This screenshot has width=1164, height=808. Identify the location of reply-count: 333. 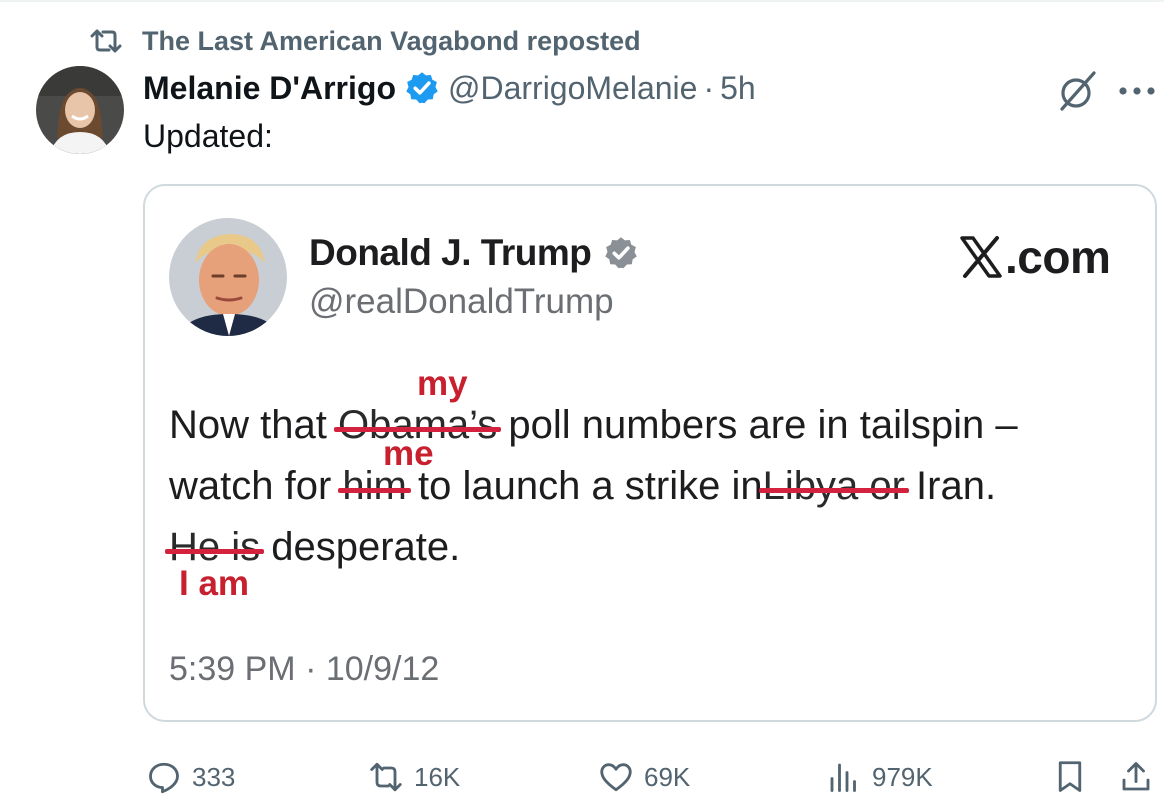
(214, 776).